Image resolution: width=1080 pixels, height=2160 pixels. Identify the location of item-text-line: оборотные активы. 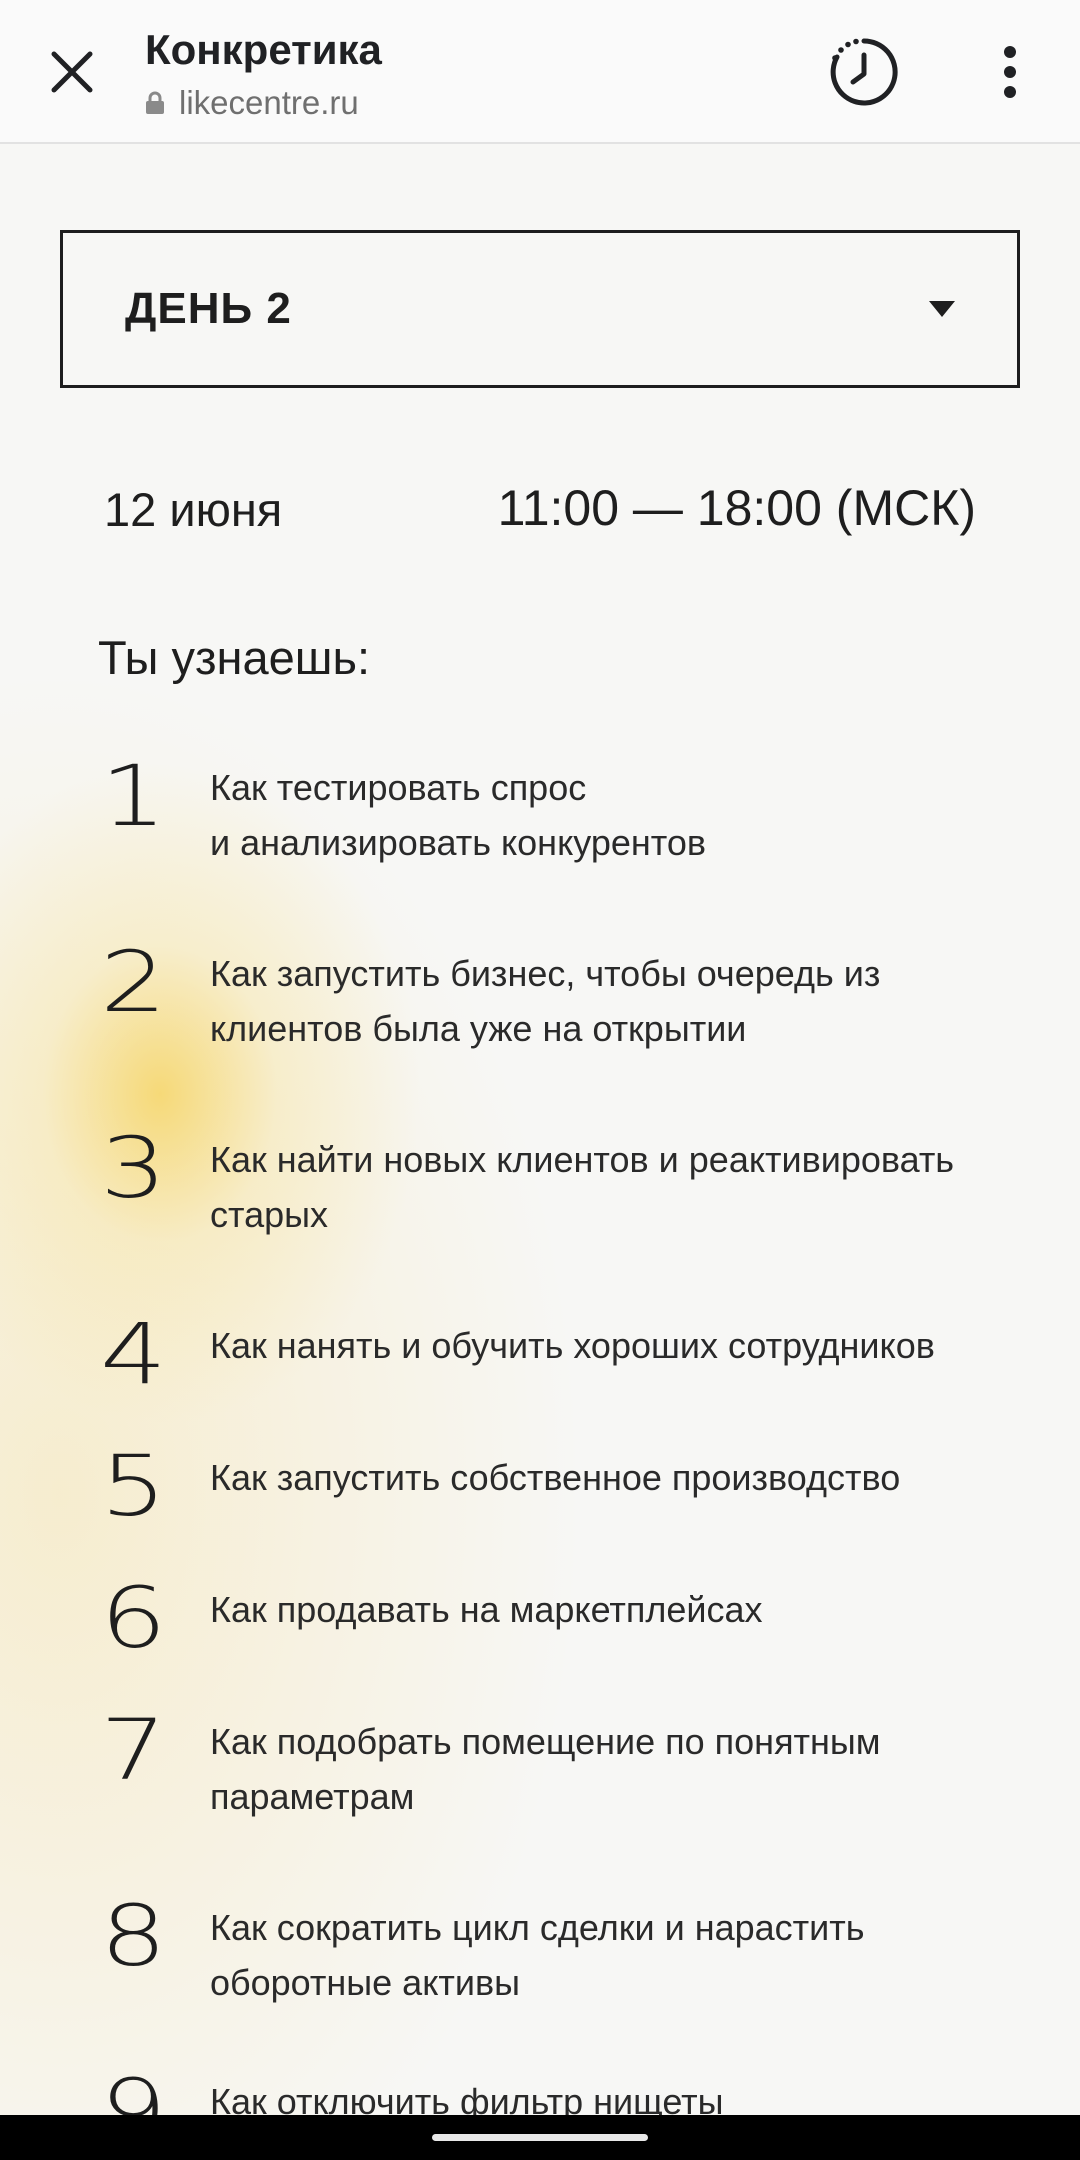
(365, 1982).